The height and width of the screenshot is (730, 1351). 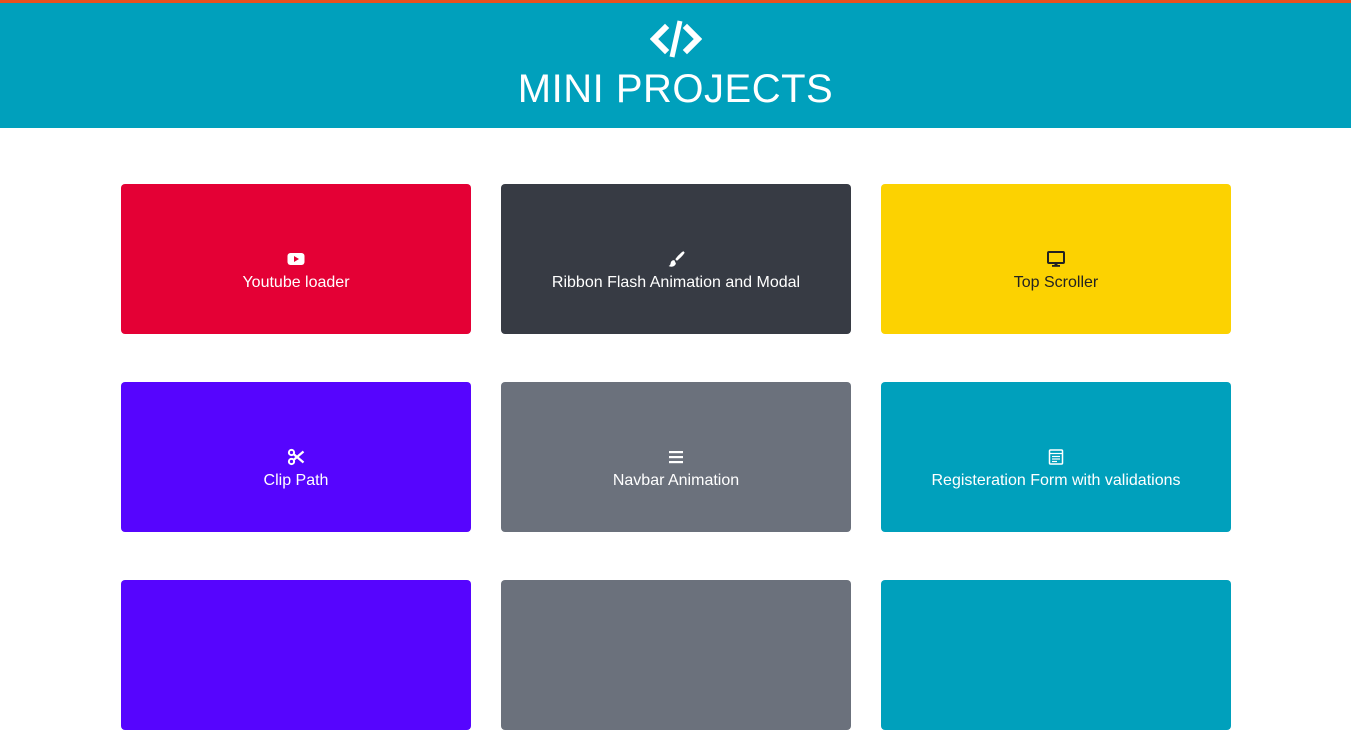 I want to click on project-card-navbar-animation: Navbar Animation, so click(x=676, y=457).